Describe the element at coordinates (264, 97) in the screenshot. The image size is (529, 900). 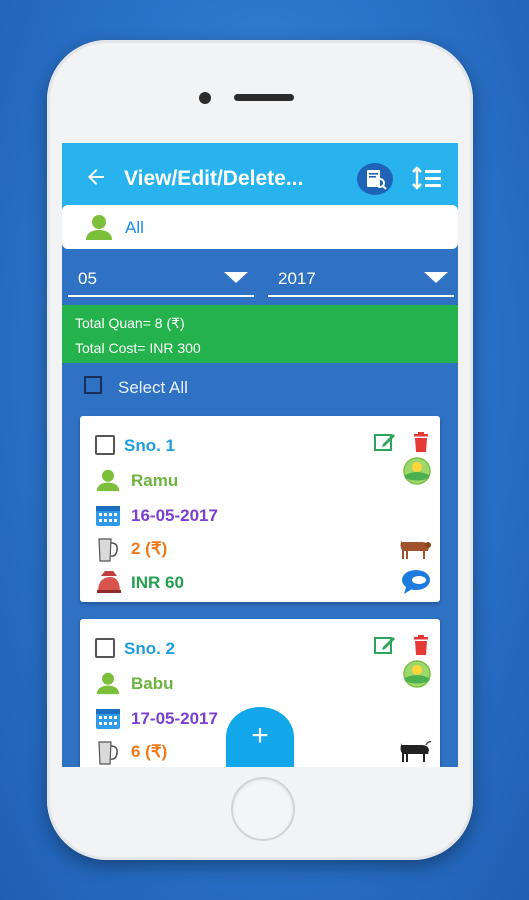
I see `earpiece-speaker` at that location.